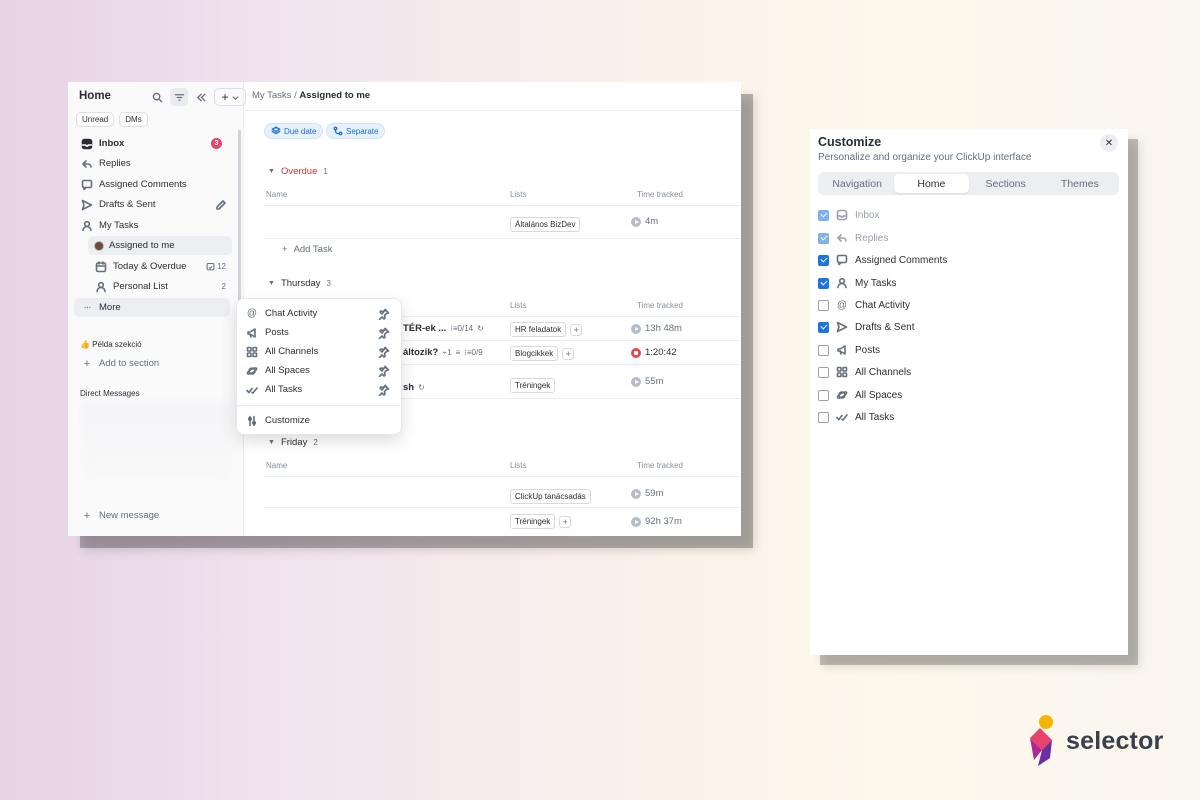 The image size is (1200, 800). Describe the element at coordinates (153, 225) in the screenshot. I see `sidebar-item-my-tasks: My Tasks` at that location.